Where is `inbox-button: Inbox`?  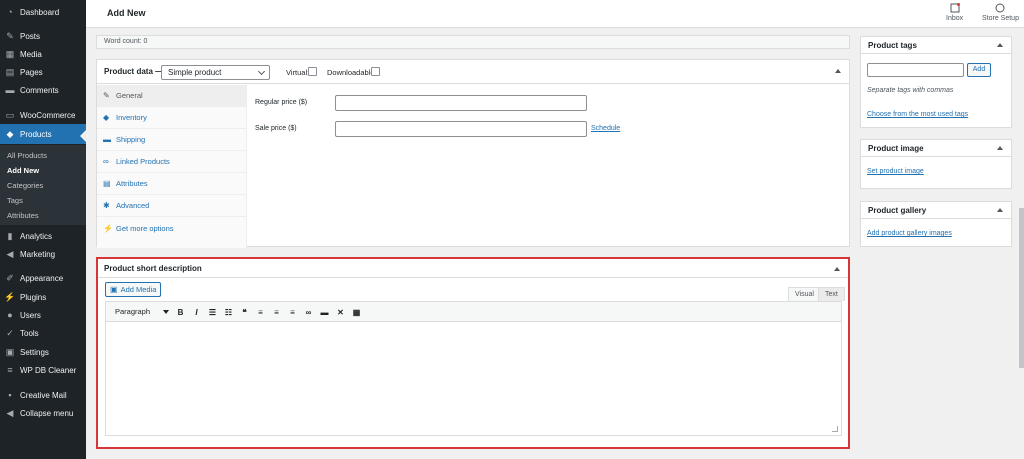 inbox-button: Inbox is located at coordinates (954, 12).